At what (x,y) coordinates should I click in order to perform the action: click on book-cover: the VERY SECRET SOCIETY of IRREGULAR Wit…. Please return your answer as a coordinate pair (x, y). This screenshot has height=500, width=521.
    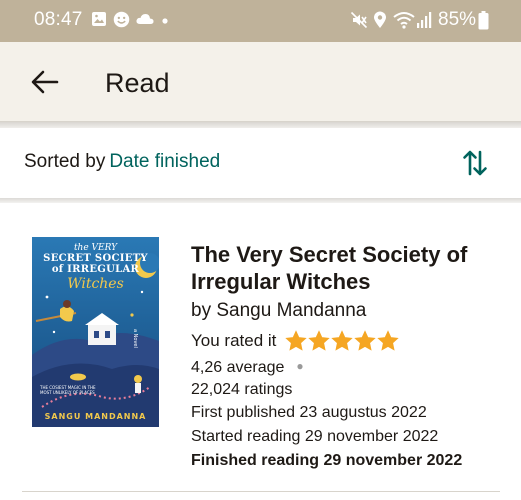
    Looking at the image, I should click on (95, 332).